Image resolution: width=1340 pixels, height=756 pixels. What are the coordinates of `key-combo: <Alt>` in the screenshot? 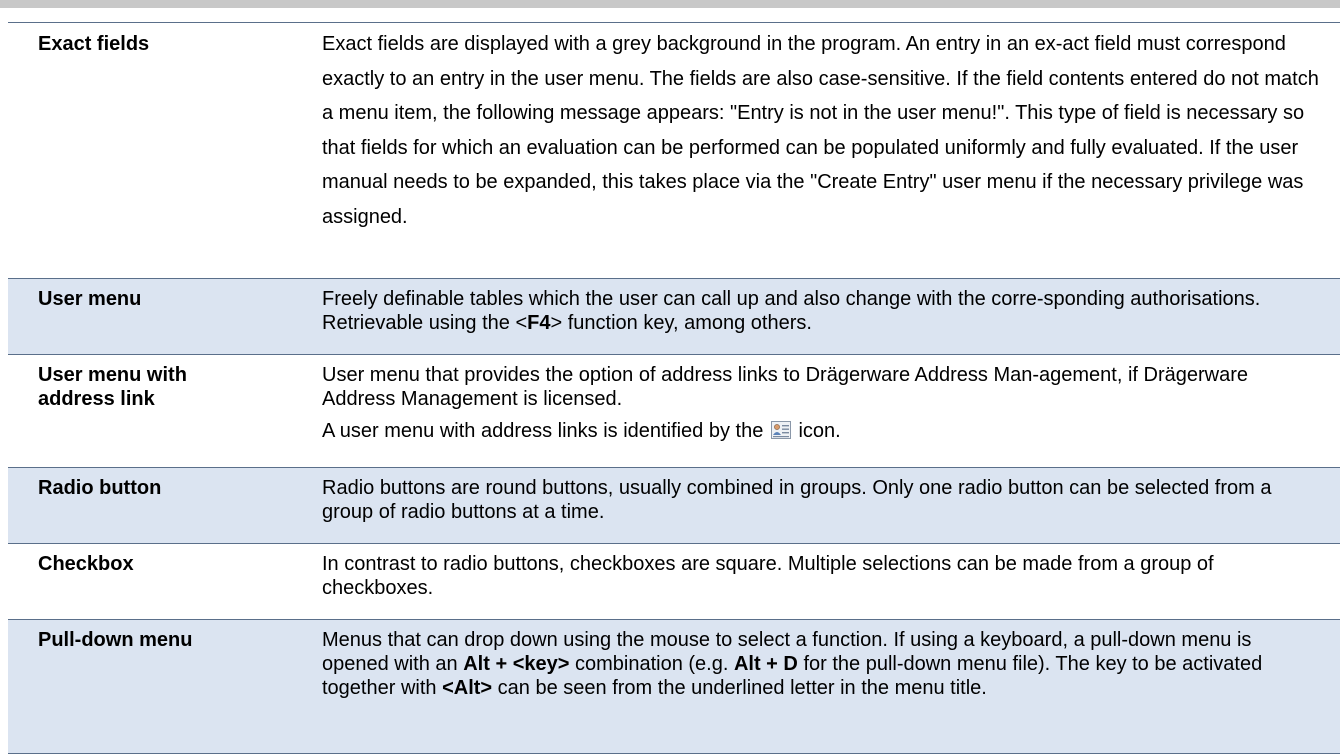 It's located at (467, 688).